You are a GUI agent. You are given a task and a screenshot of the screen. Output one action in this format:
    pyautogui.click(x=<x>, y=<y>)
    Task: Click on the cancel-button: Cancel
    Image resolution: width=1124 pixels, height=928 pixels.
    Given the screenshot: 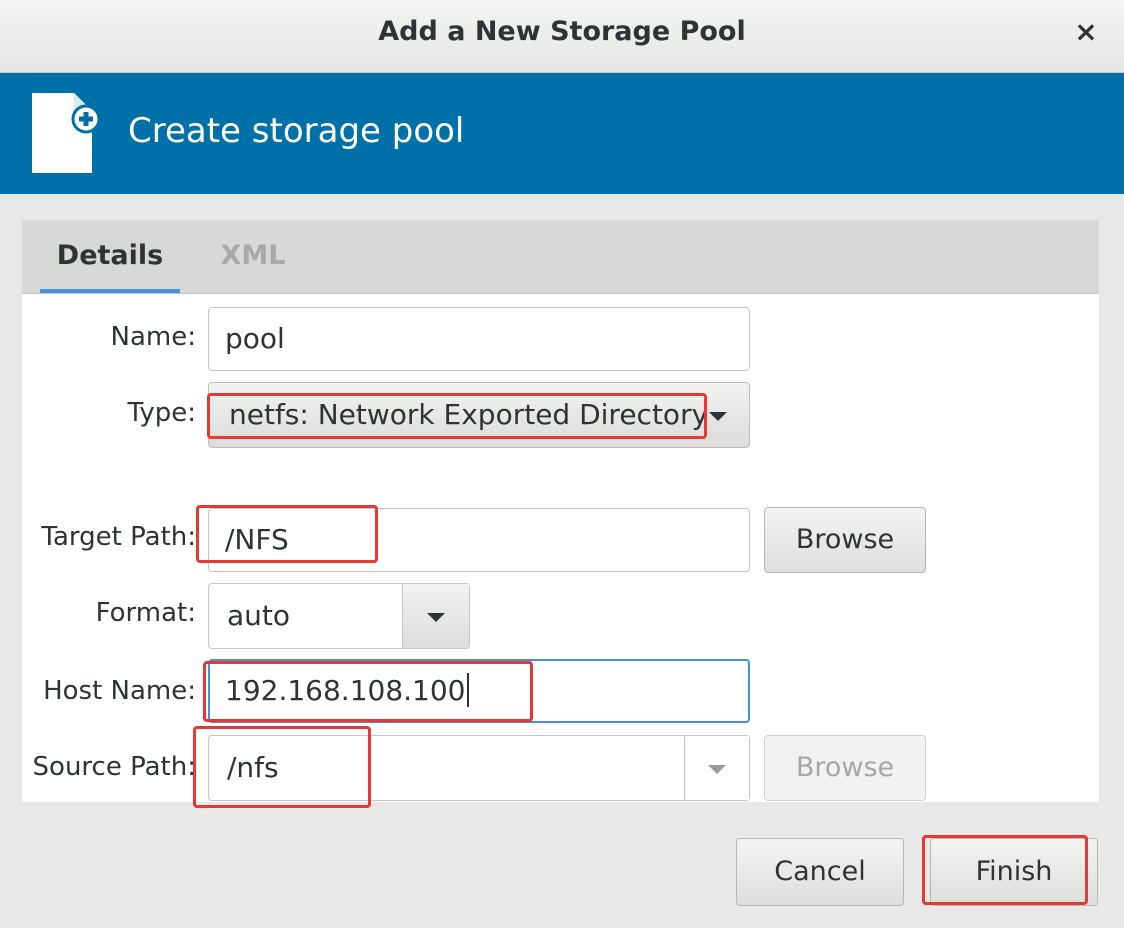 What is the action you would take?
    pyautogui.click(x=820, y=872)
    